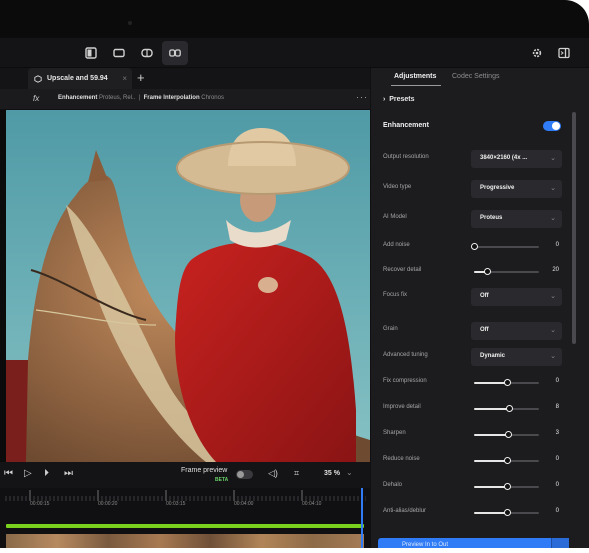  I want to click on enhancement-value: Proteus, Rel.., so click(117, 98).